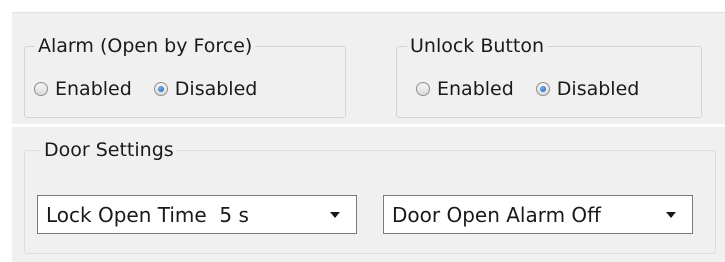 The image size is (725, 262). I want to click on unlock-group-title: Unlock Button, so click(477, 46).